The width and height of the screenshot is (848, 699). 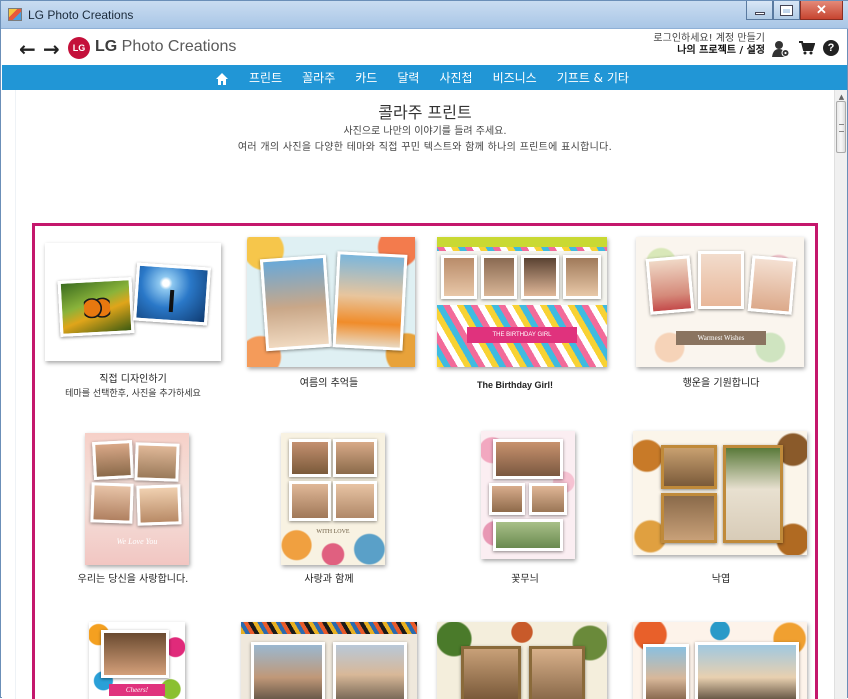 I want to click on cart-icon, so click(x=807, y=48).